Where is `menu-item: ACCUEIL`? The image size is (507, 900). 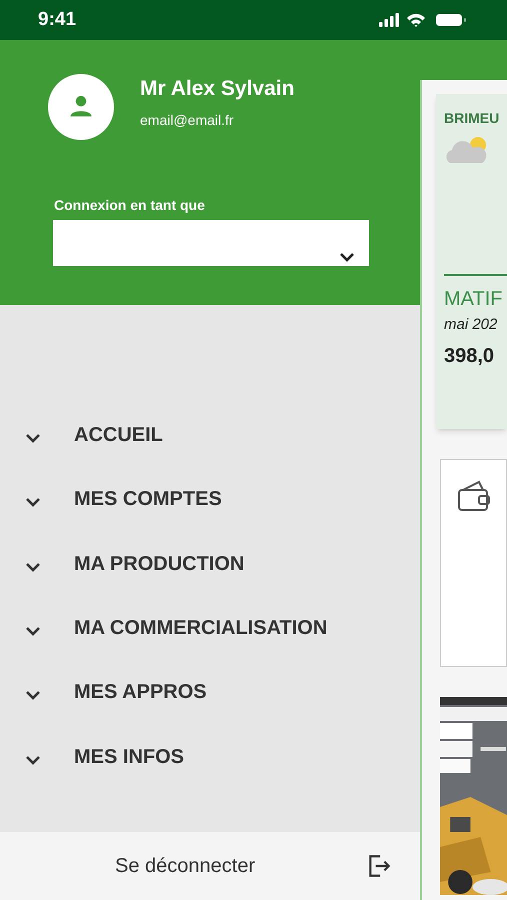
menu-item: ACCUEIL is located at coordinates (210, 438).